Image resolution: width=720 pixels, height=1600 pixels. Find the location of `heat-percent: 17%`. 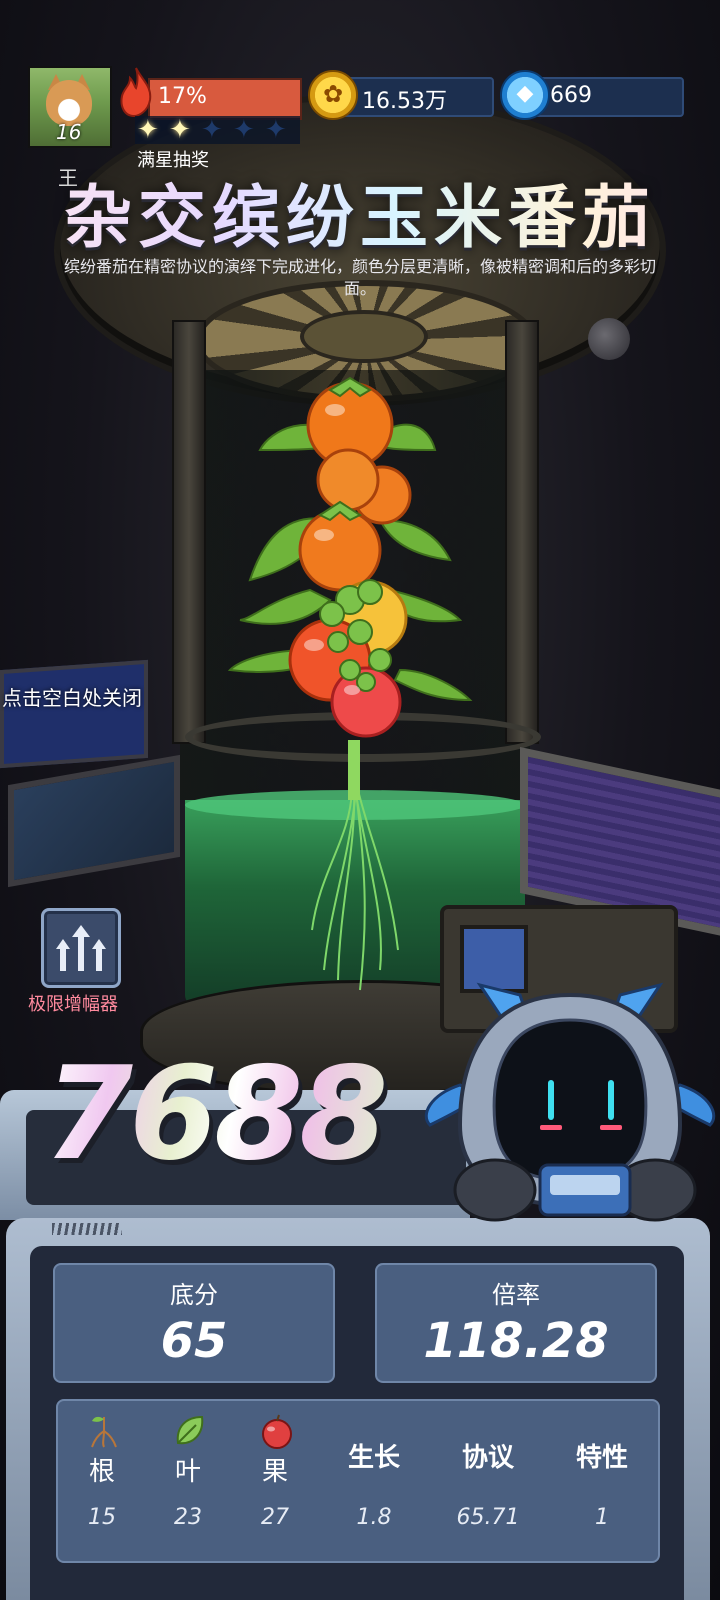

heat-percent: 17% is located at coordinates (182, 96).